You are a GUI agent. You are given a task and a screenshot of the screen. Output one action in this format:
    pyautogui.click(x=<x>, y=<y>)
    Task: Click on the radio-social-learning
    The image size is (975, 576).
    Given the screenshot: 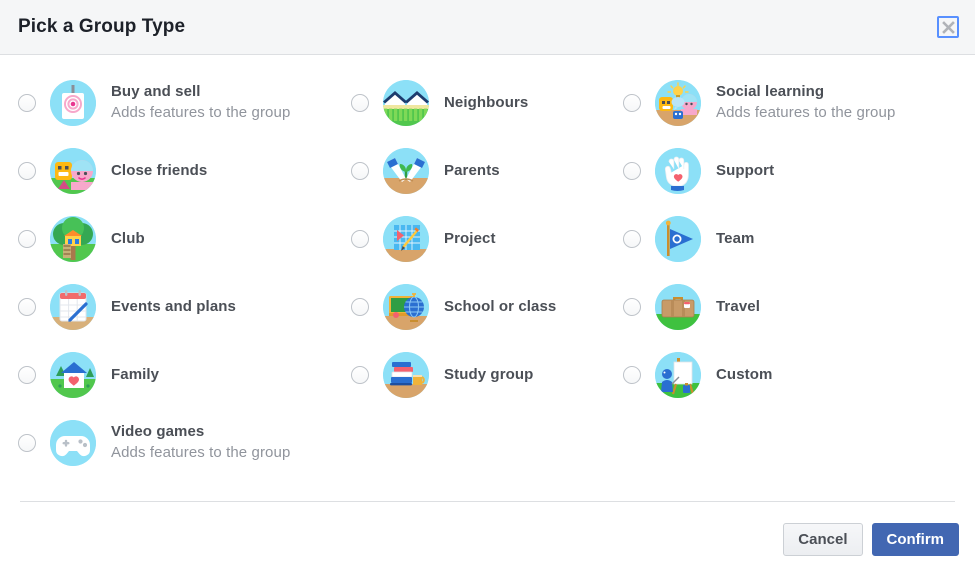 What is the action you would take?
    pyautogui.click(x=632, y=103)
    